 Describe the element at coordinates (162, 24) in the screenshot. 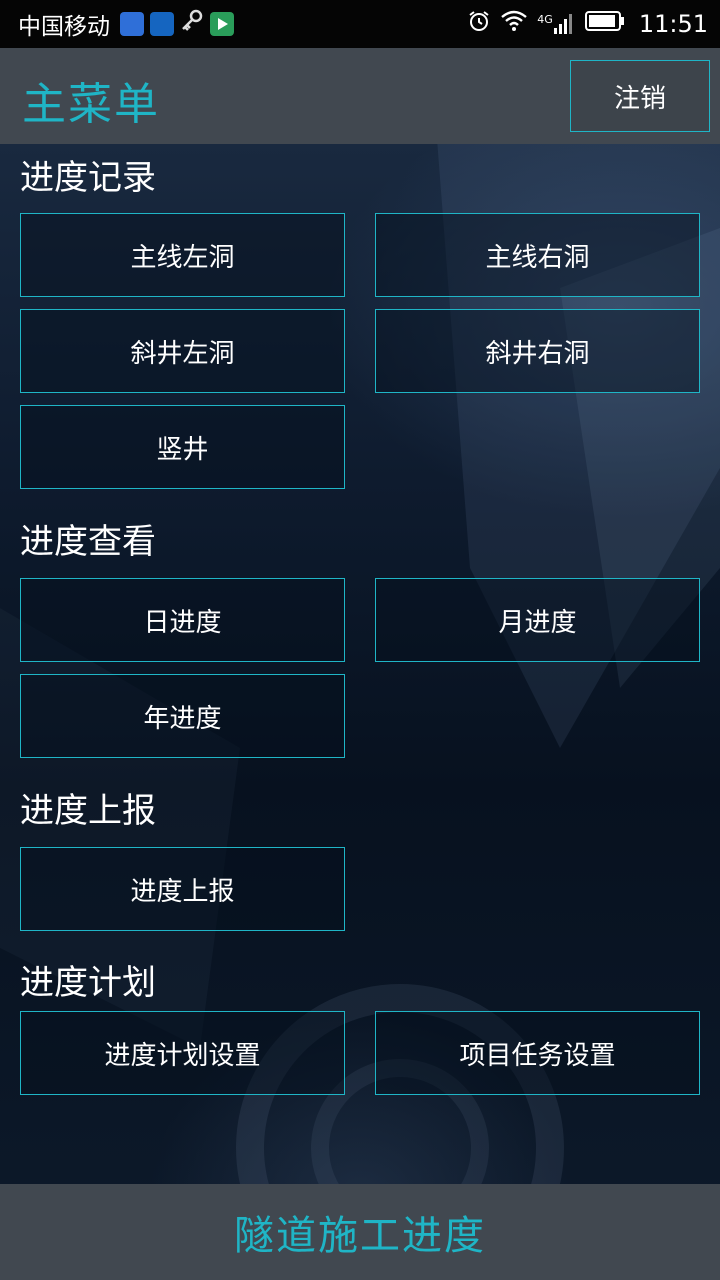

I see `autohome-app-icon` at that location.